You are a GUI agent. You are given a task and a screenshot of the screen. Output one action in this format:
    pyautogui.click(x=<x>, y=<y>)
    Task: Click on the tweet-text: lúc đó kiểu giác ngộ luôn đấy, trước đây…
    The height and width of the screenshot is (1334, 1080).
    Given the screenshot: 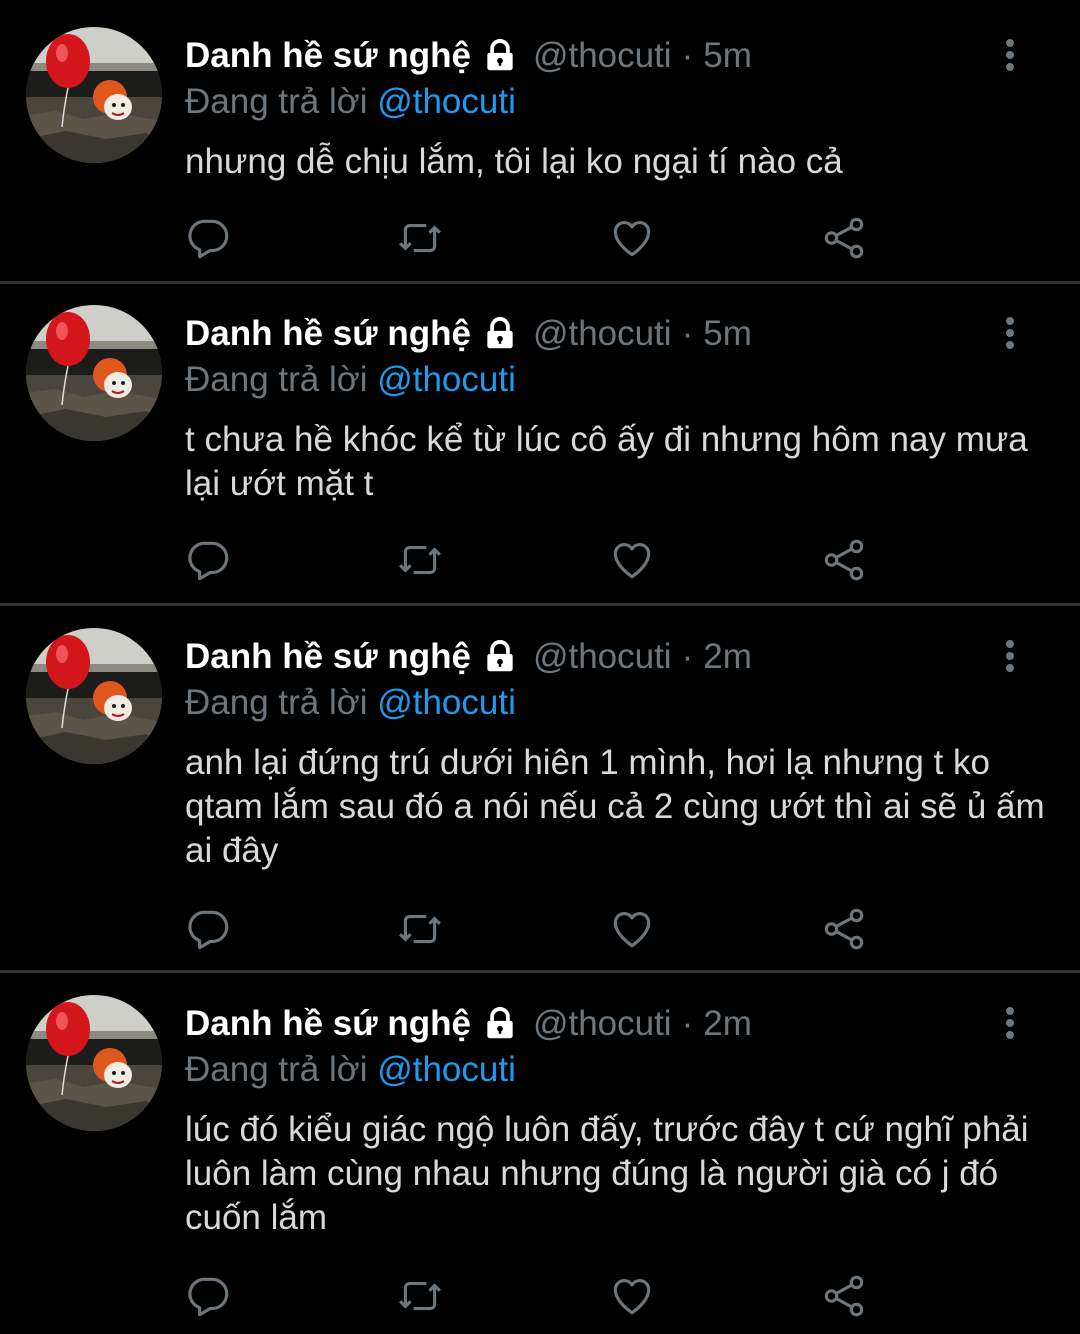 What is the action you would take?
    pyautogui.click(x=607, y=1173)
    